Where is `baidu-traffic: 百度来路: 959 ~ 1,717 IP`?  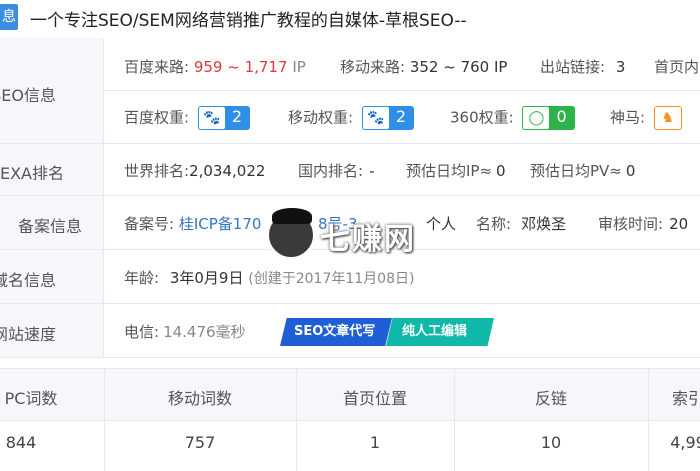 baidu-traffic: 百度来路: 959 ~ 1,717 IP is located at coordinates (215, 67).